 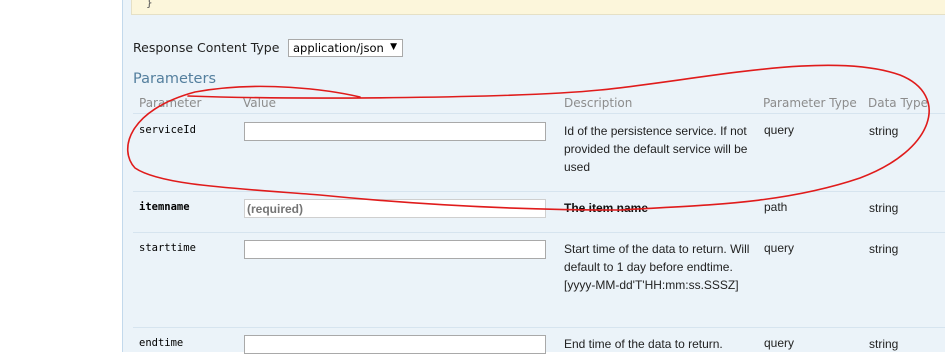 I want to click on chevron-down-icon: ▼, so click(x=393, y=47).